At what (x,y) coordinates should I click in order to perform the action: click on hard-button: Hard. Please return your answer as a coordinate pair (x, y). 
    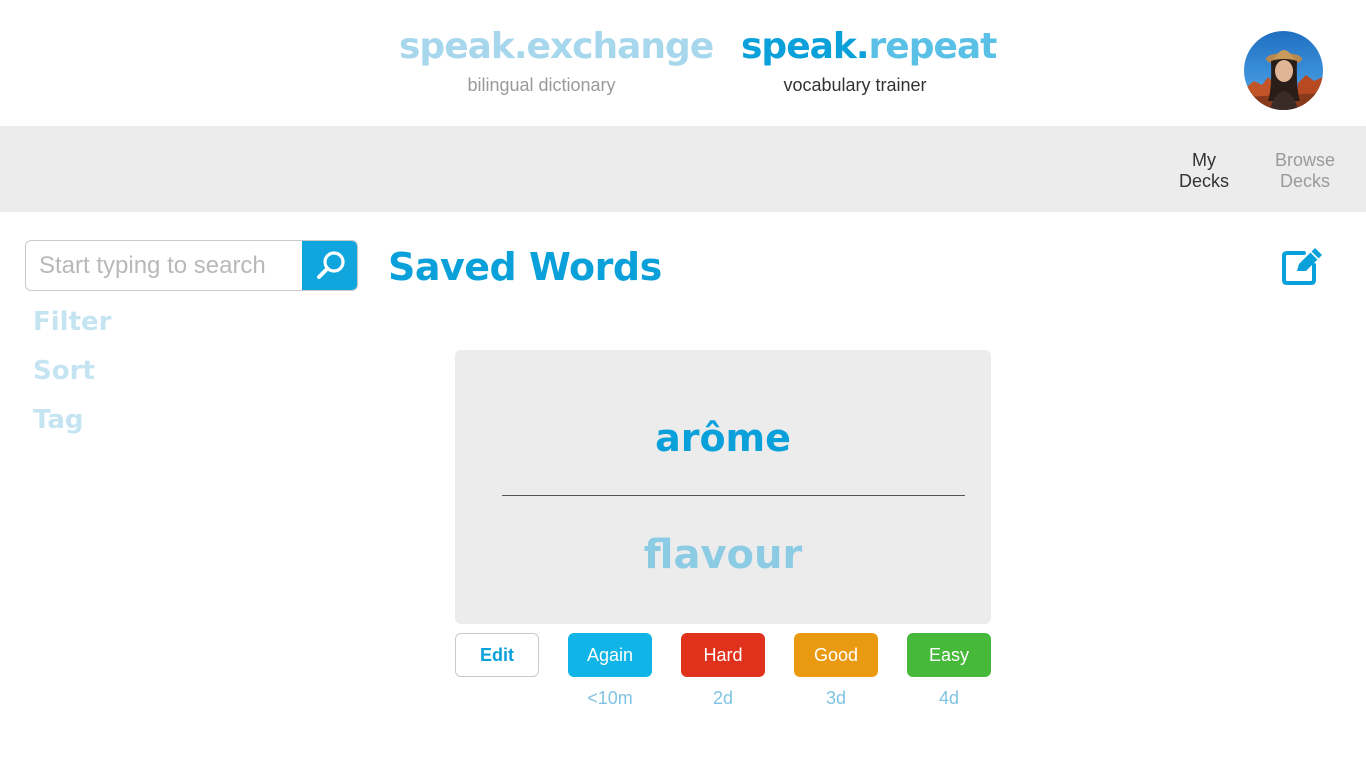
    Looking at the image, I should click on (723, 655).